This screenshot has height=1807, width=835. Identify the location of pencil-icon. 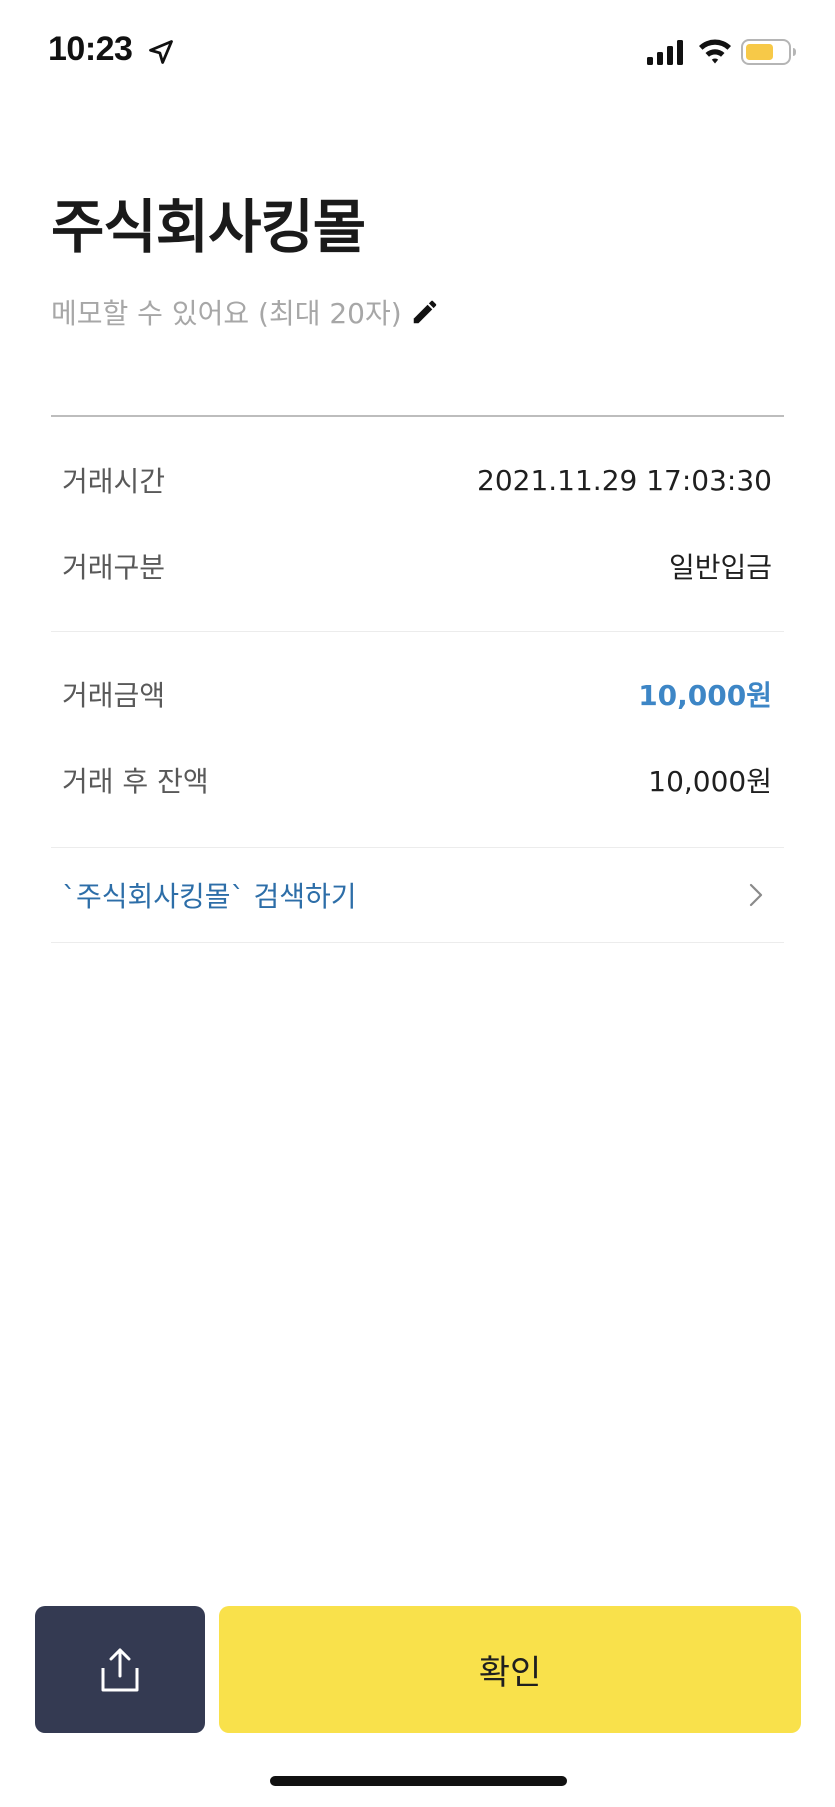
(425, 312).